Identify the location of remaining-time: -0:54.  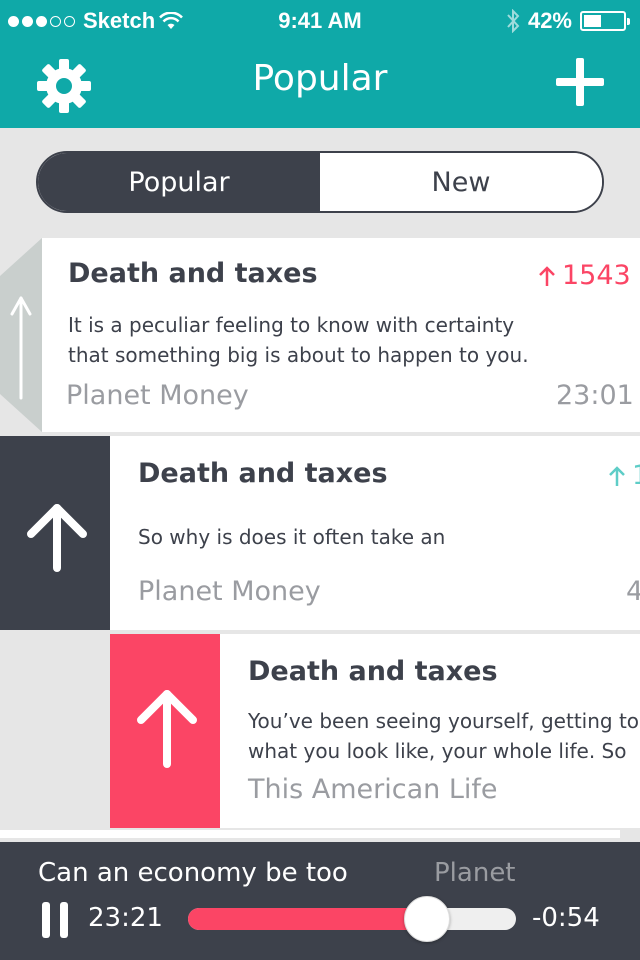
(566, 918).